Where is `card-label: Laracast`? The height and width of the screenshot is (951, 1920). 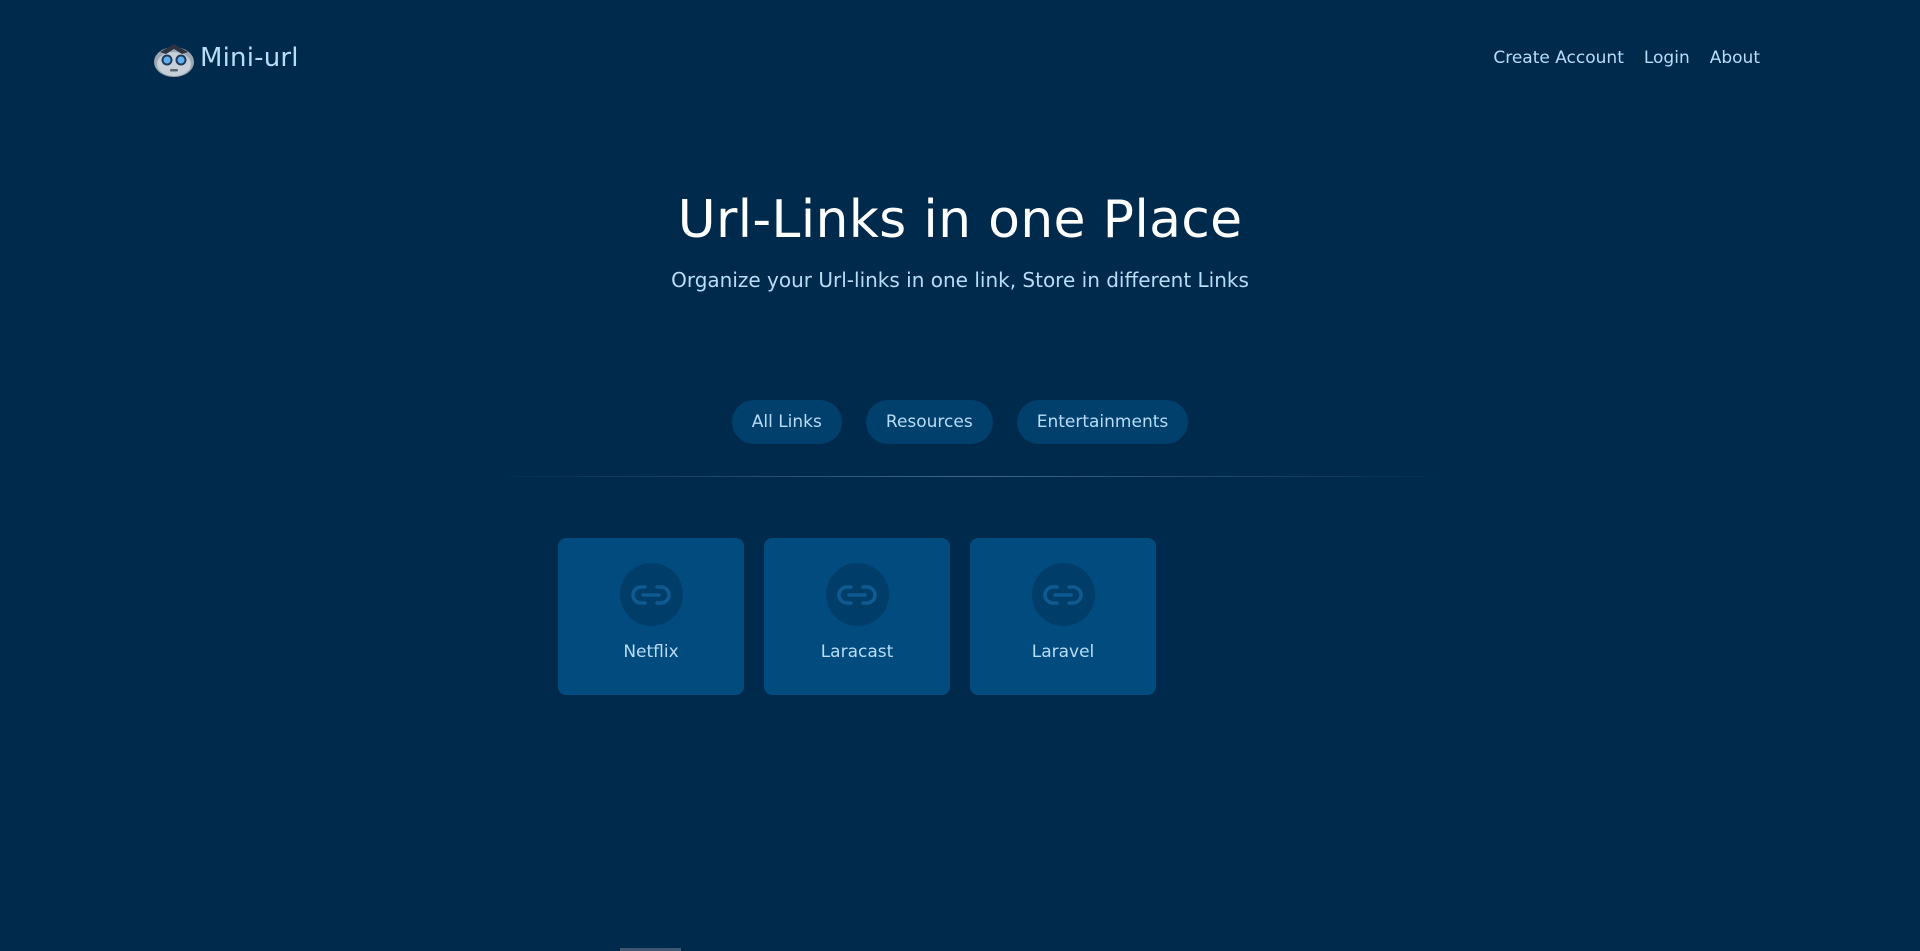 card-label: Laracast is located at coordinates (857, 652).